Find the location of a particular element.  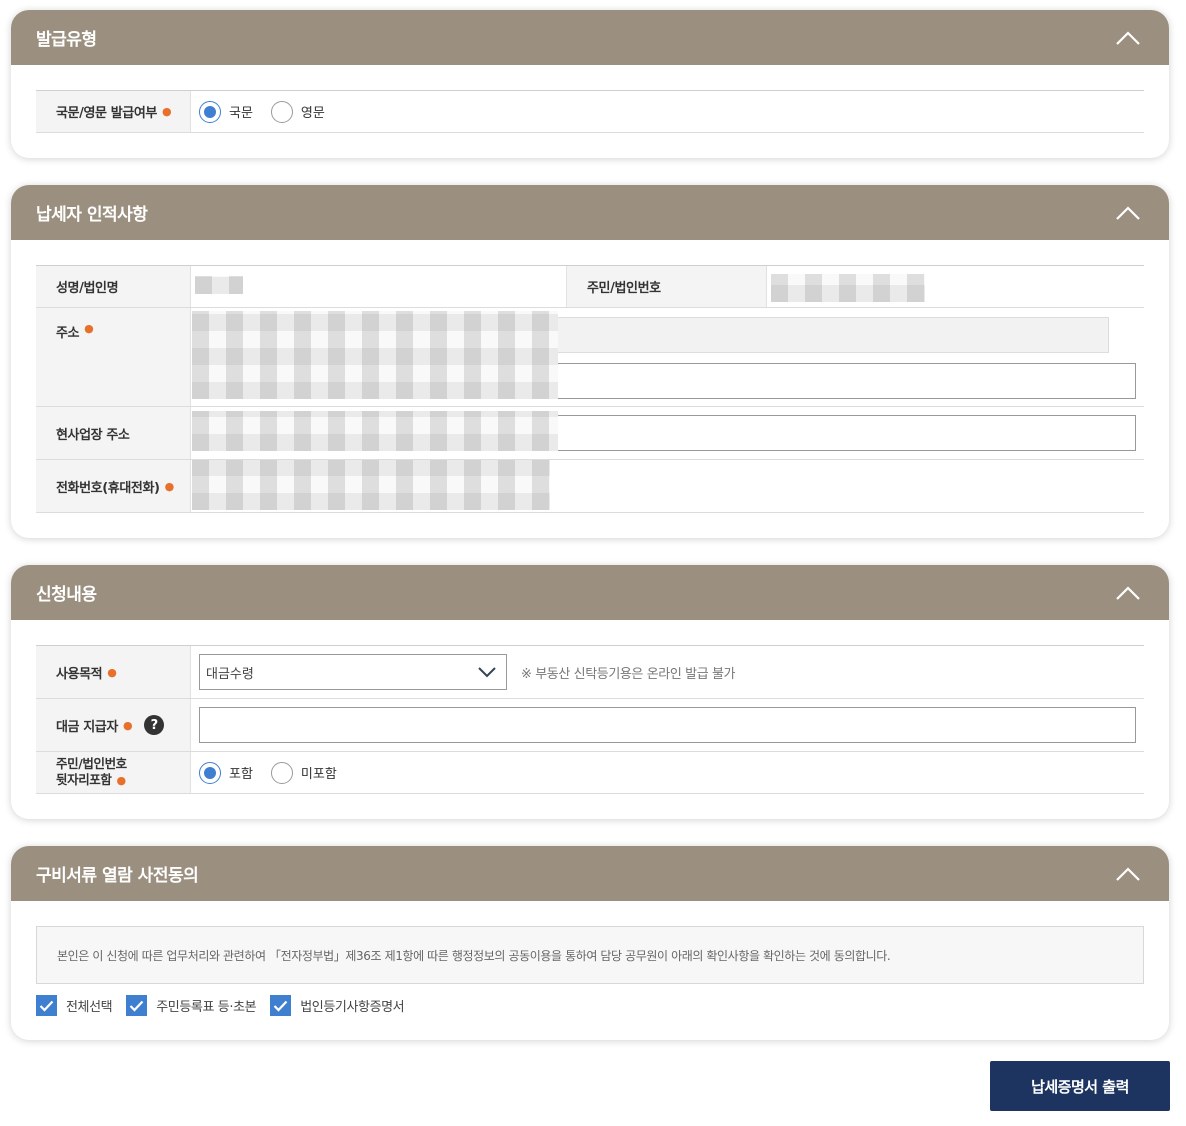

id-value is located at coordinates (955, 286).